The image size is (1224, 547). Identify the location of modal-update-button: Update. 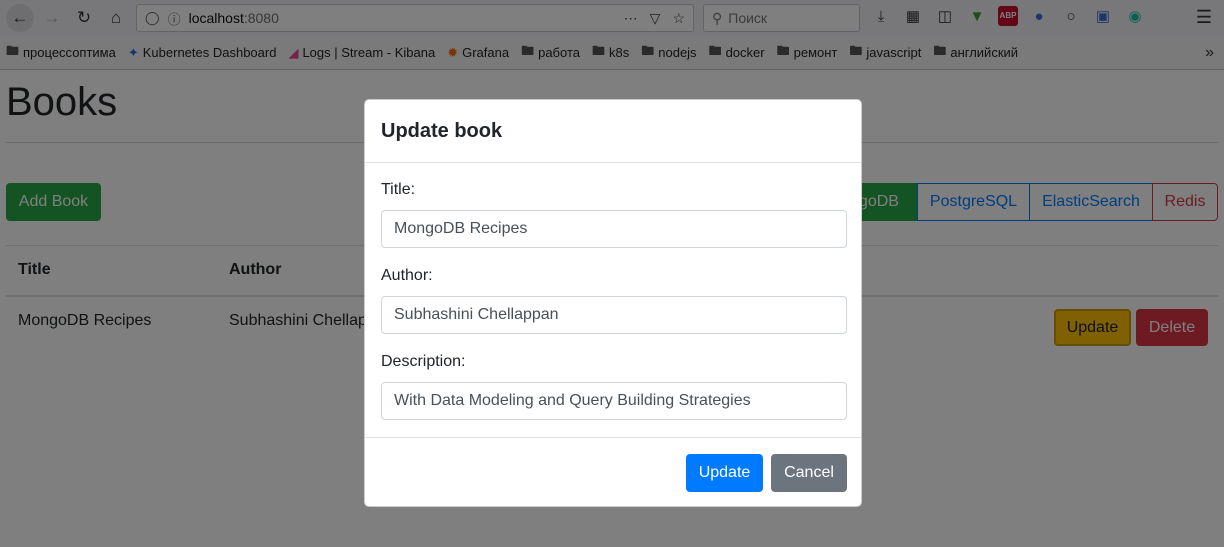
(724, 473).